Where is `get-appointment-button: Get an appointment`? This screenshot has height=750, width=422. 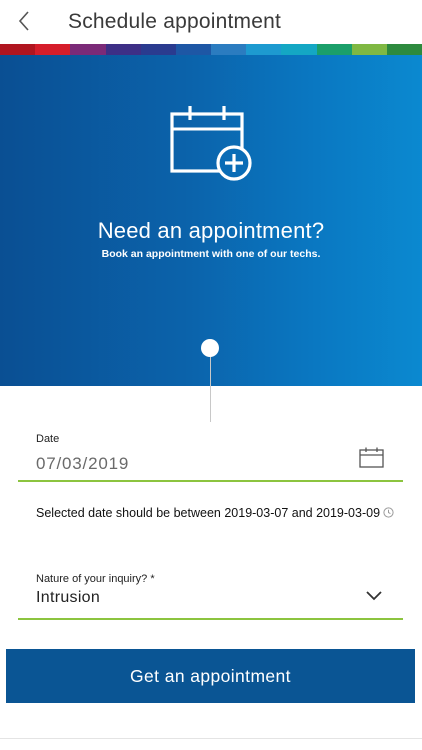
get-appointment-button: Get an appointment is located at coordinates (210, 676).